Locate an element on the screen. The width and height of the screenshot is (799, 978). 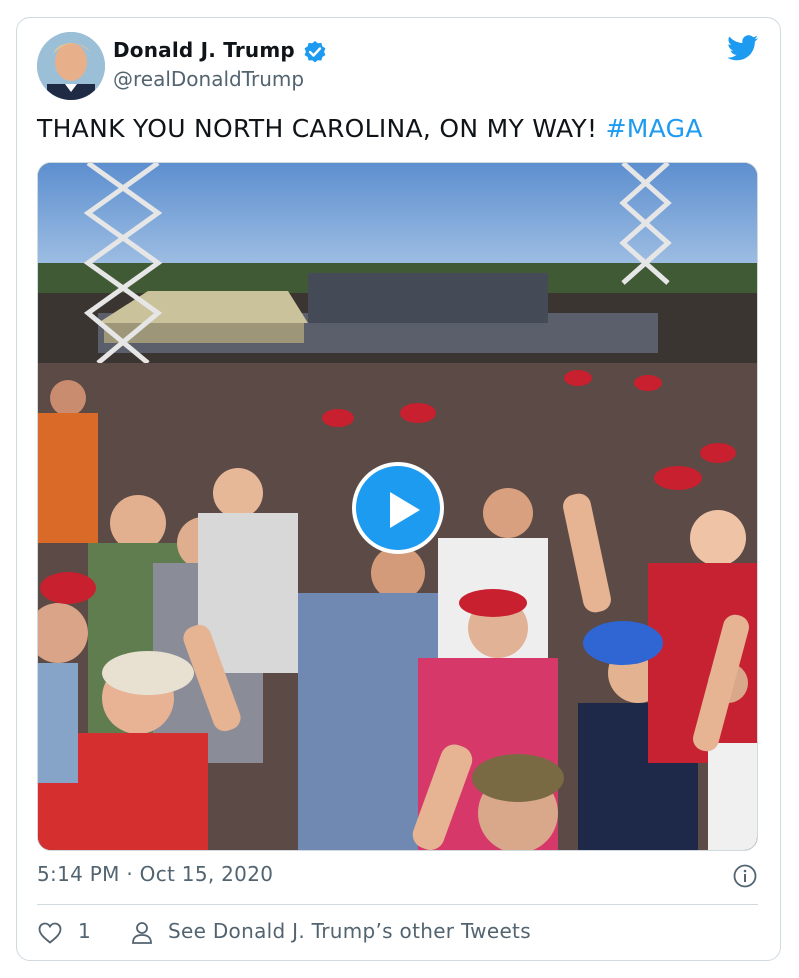
heart-icon is located at coordinates (50, 933).